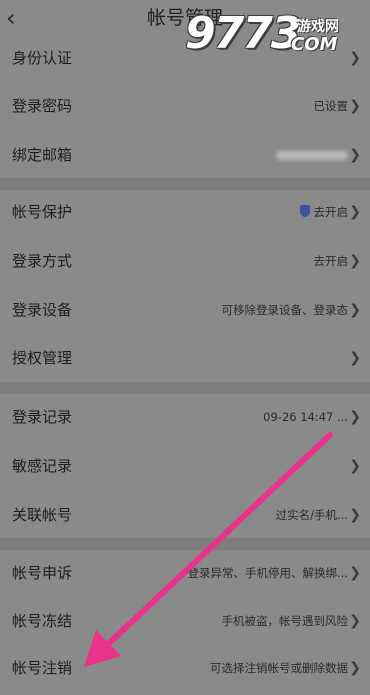  I want to click on row-authorization-management: 授权管理 ❯, so click(185, 358).